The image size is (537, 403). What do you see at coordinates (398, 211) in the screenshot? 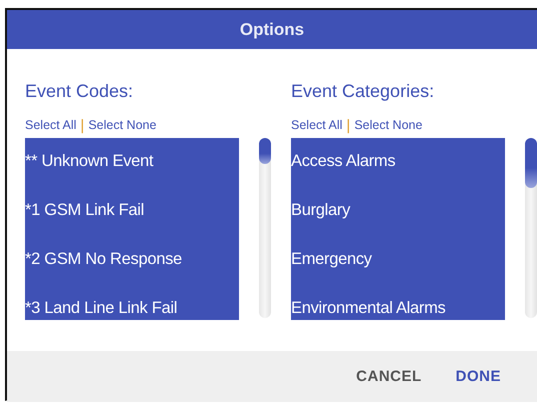
I see `list-item: Burglary` at bounding box center [398, 211].